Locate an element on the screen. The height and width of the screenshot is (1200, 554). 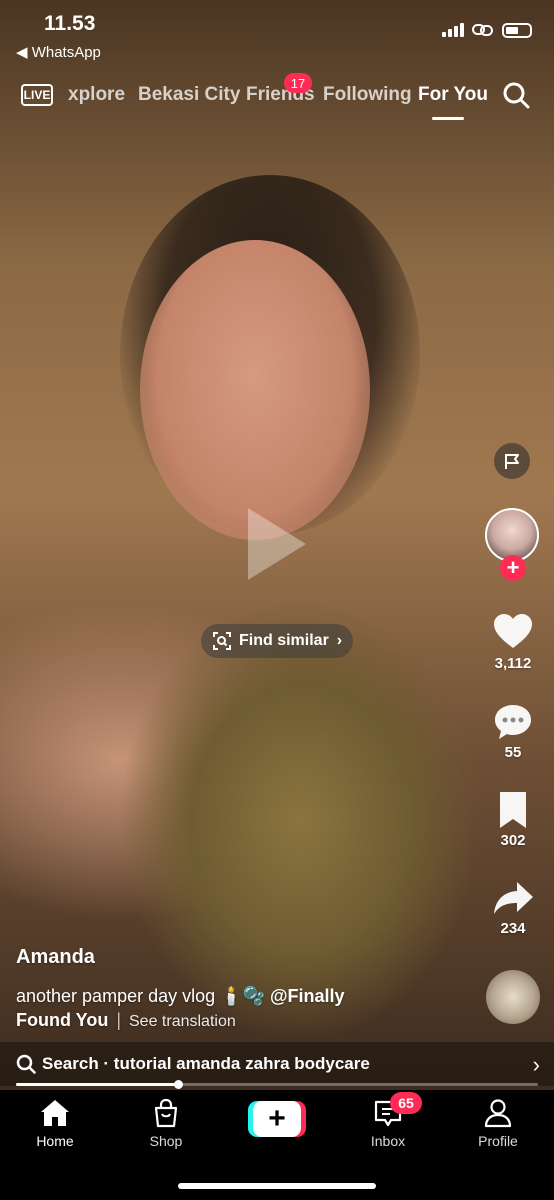
nav-home: Home is located at coordinates (55, 1123).